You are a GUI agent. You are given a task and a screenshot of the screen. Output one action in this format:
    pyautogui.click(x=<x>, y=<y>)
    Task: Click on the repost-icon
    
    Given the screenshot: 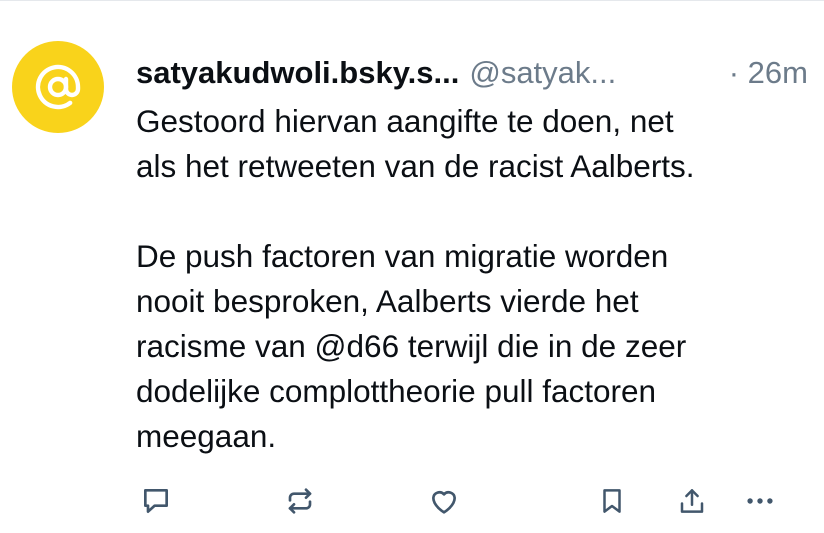 What is the action you would take?
    pyautogui.click(x=300, y=501)
    